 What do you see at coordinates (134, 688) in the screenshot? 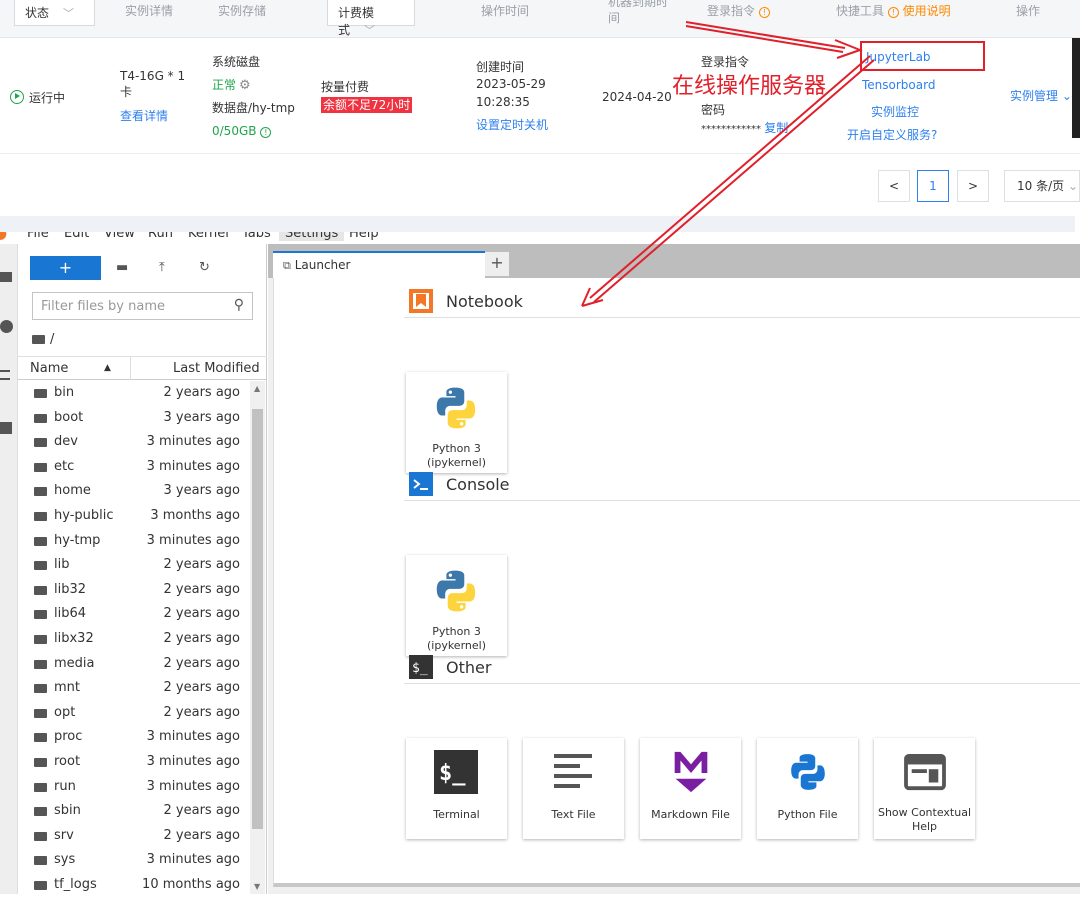
I see `file-row: mnt 2 years ago` at bounding box center [134, 688].